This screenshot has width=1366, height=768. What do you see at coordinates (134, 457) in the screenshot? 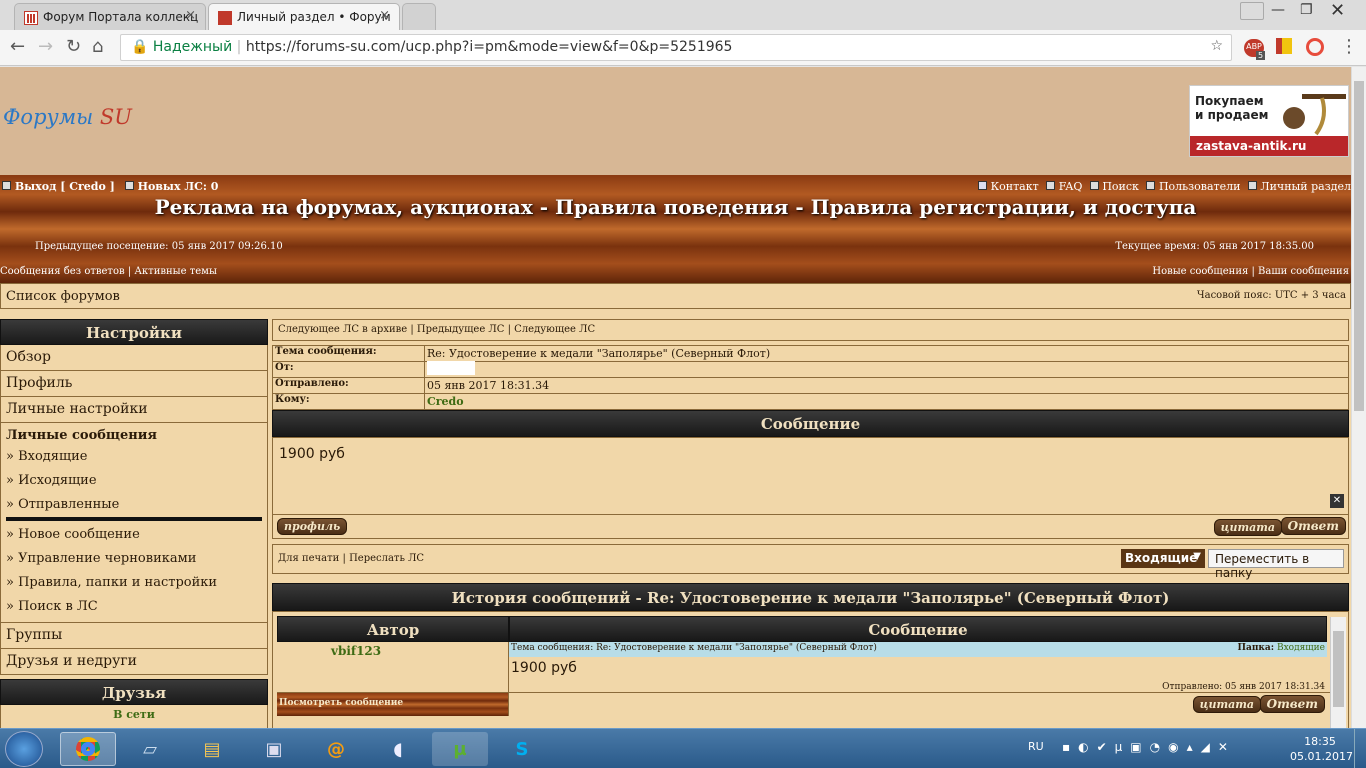
I see `sidebar-item-inbox: » Входящие` at bounding box center [134, 457].